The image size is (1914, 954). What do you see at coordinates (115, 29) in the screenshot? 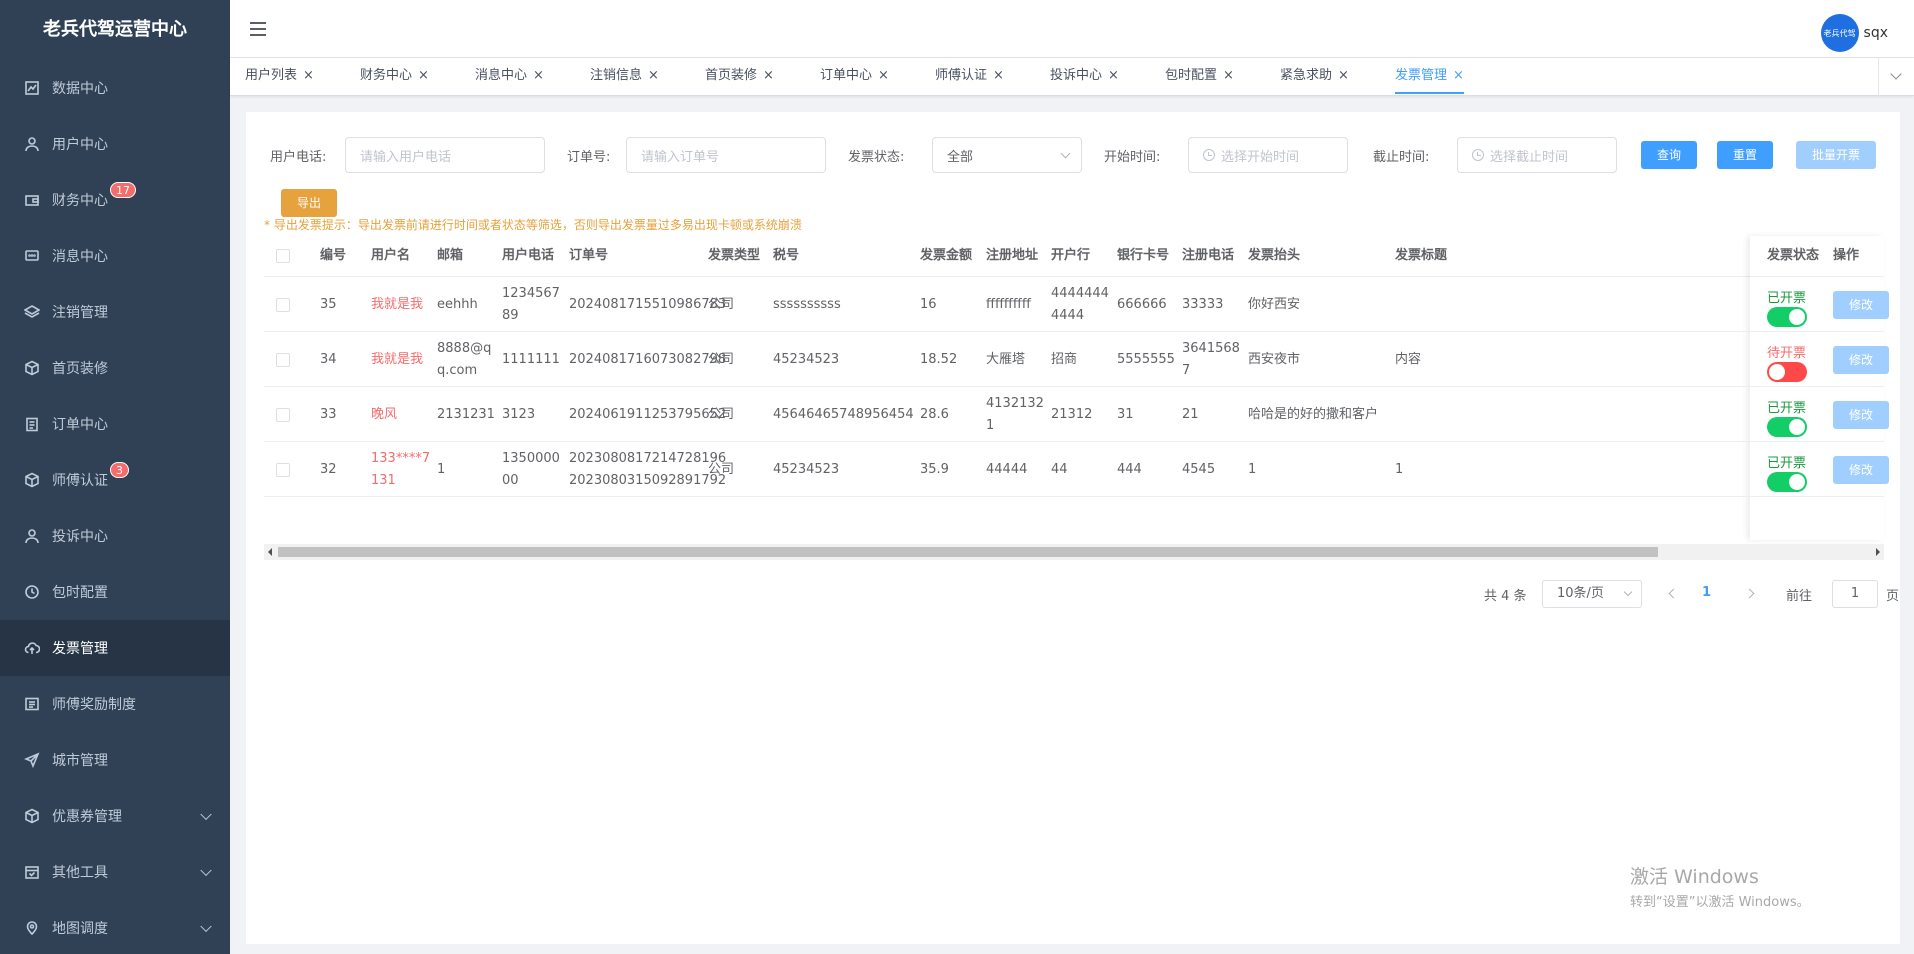
I see `app-title: 老兵代驾运营中心` at bounding box center [115, 29].